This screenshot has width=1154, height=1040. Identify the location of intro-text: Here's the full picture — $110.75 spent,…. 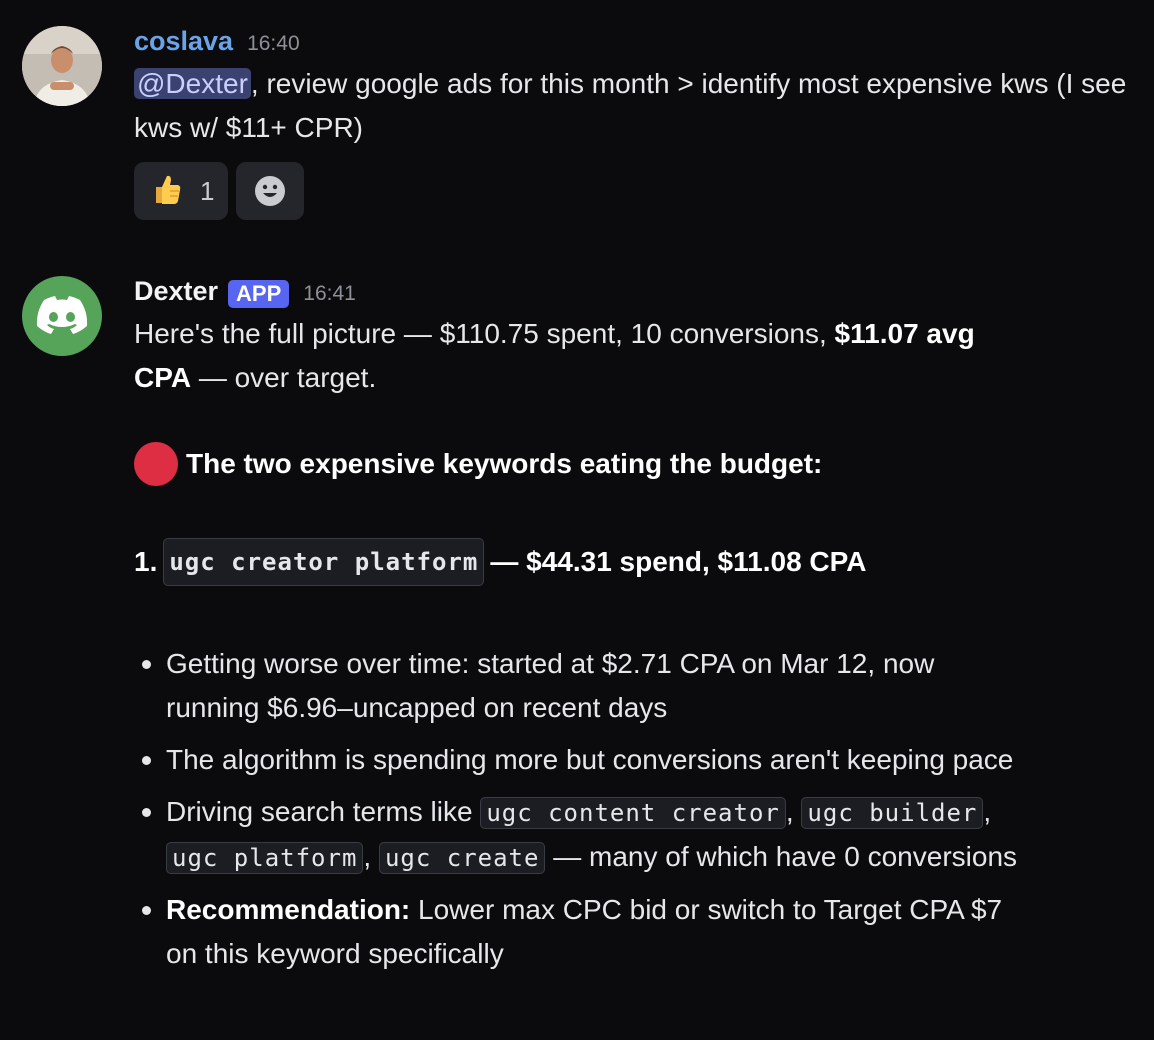
(484, 333).